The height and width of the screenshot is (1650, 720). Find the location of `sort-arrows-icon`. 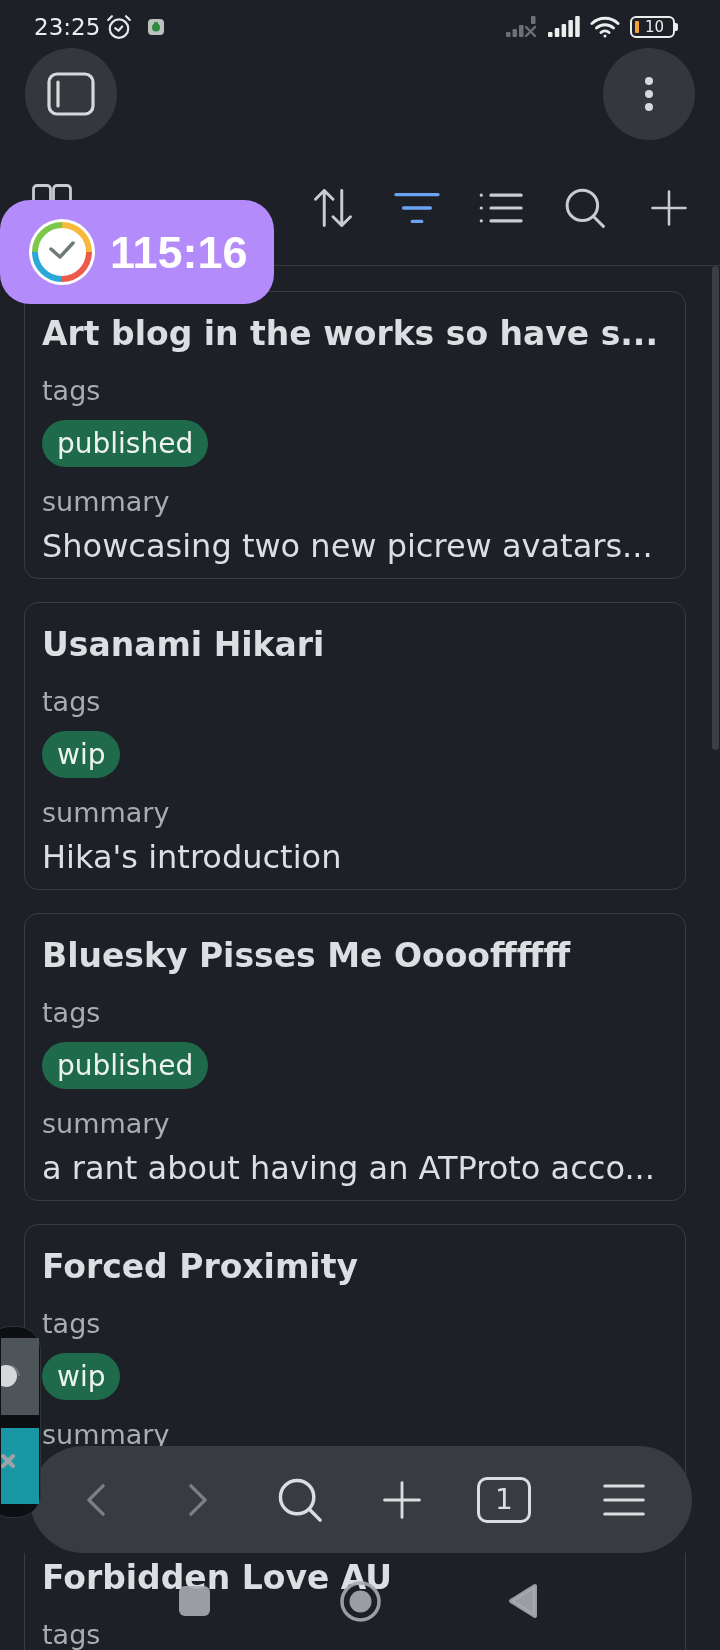

sort-arrows-icon is located at coordinates (333, 207).